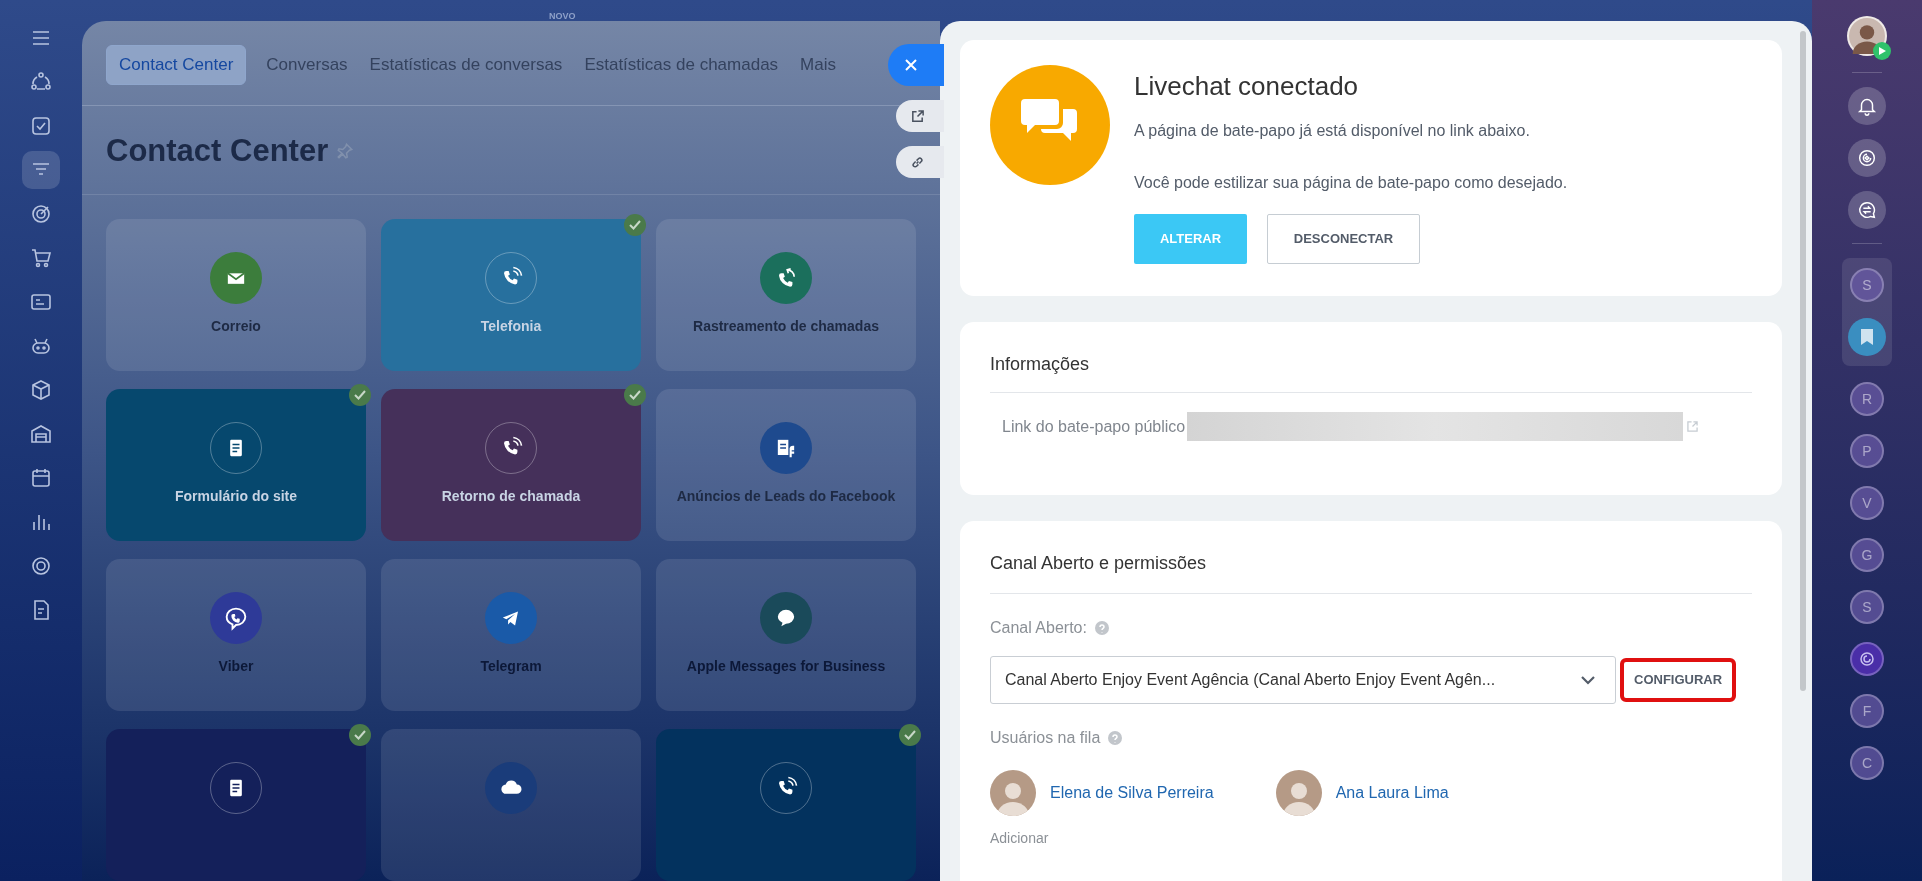 The width and height of the screenshot is (1922, 881). I want to click on channel-tile: Correio, so click(236, 295).